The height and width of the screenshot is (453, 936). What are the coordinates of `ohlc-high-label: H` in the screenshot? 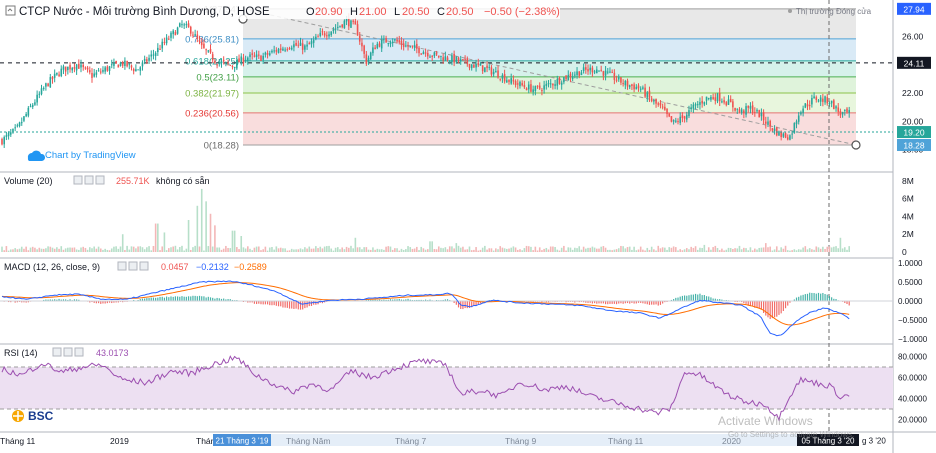 It's located at (354, 12).